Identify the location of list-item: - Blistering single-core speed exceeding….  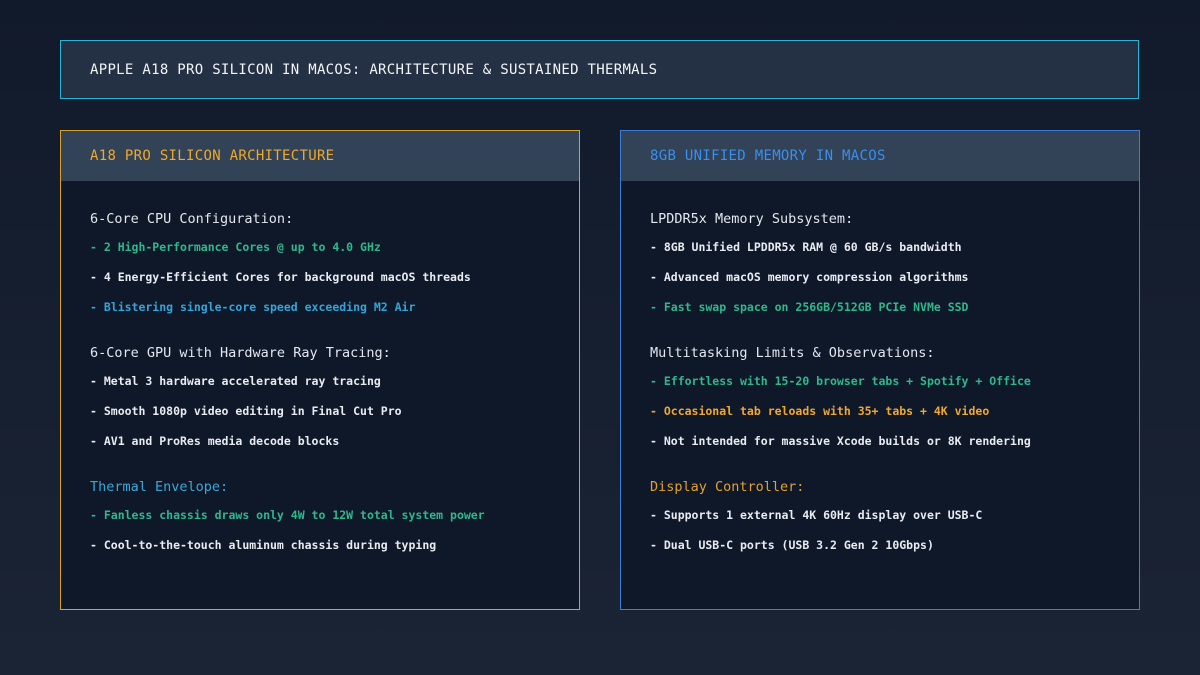
(253, 307).